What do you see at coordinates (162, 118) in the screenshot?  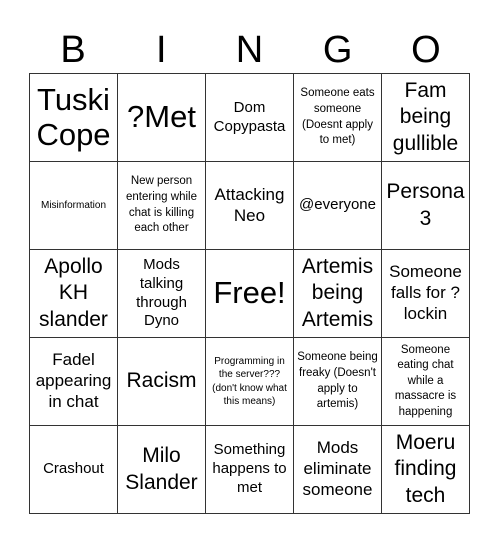 I see `bingo-cell: ?Met` at bounding box center [162, 118].